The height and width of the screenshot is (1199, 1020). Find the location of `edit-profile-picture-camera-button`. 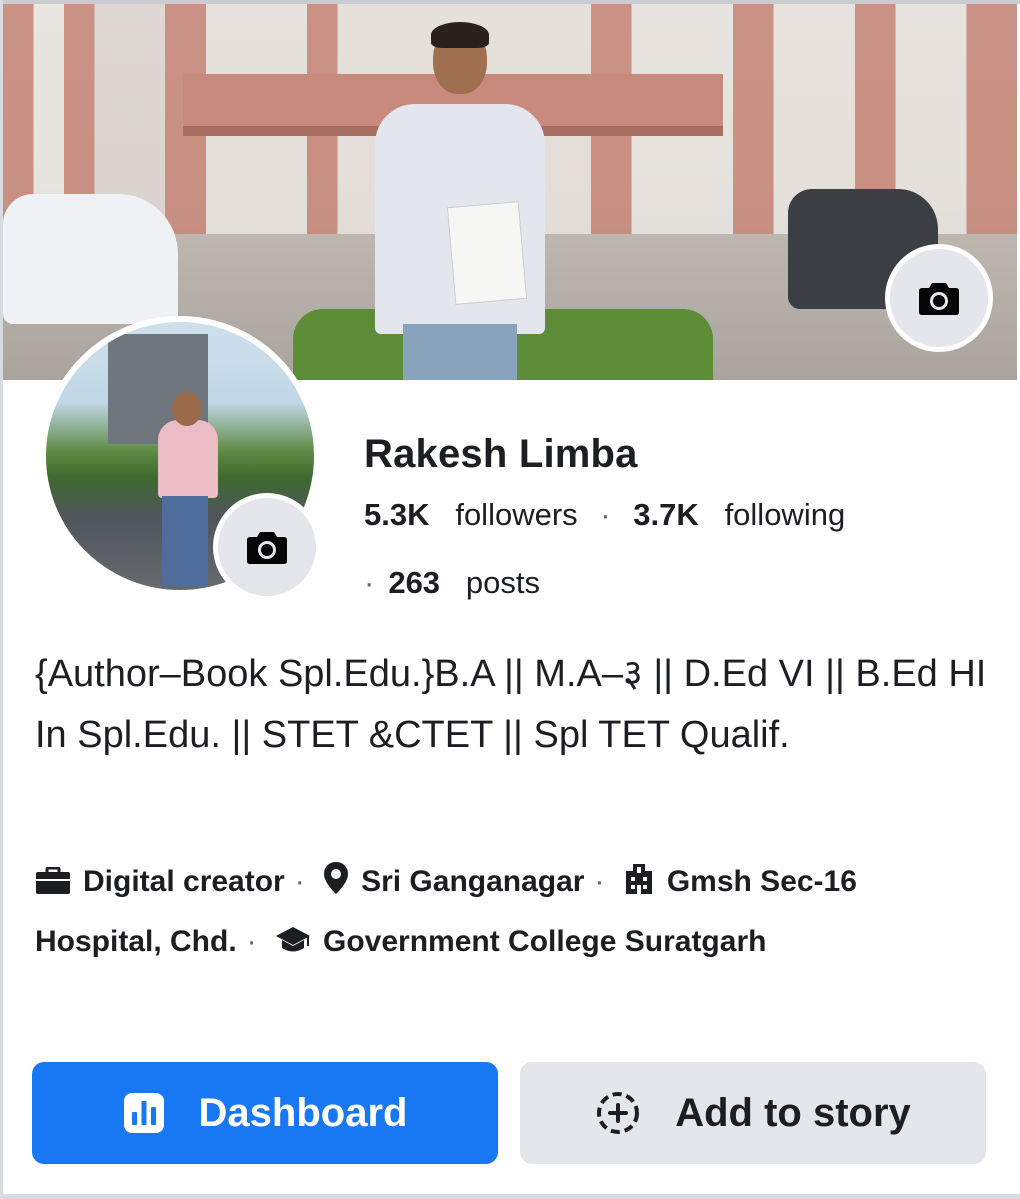

edit-profile-picture-camera-button is located at coordinates (267, 547).